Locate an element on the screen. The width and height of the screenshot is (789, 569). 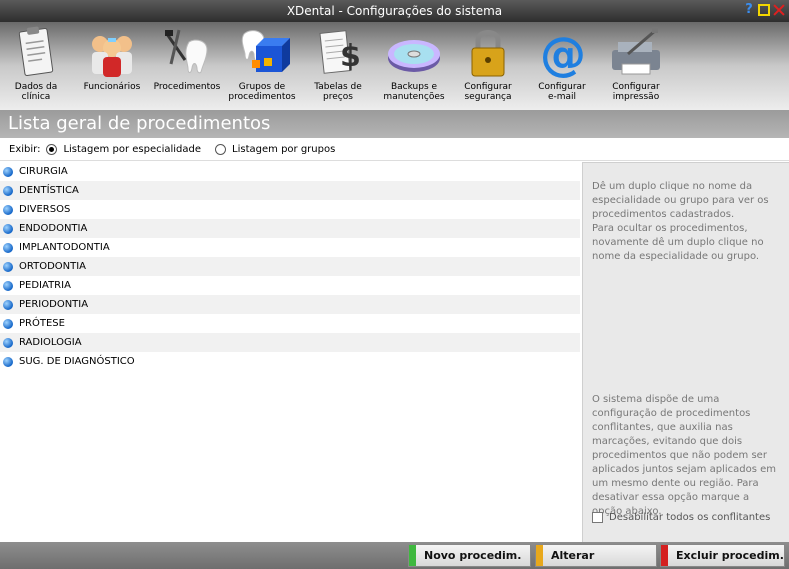
at-icon: @ is located at coordinates (562, 52).